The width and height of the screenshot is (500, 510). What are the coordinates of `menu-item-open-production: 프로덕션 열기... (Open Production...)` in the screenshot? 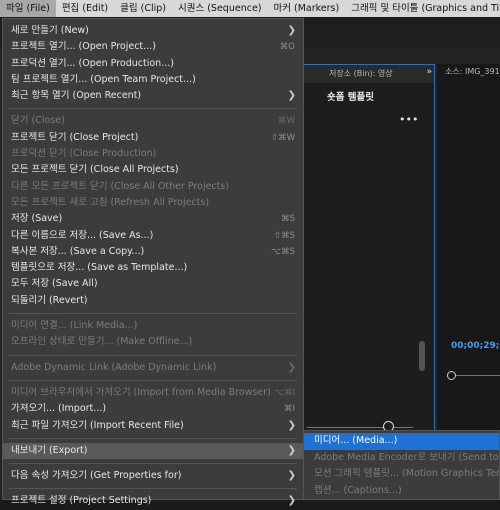 It's located at (153, 64).